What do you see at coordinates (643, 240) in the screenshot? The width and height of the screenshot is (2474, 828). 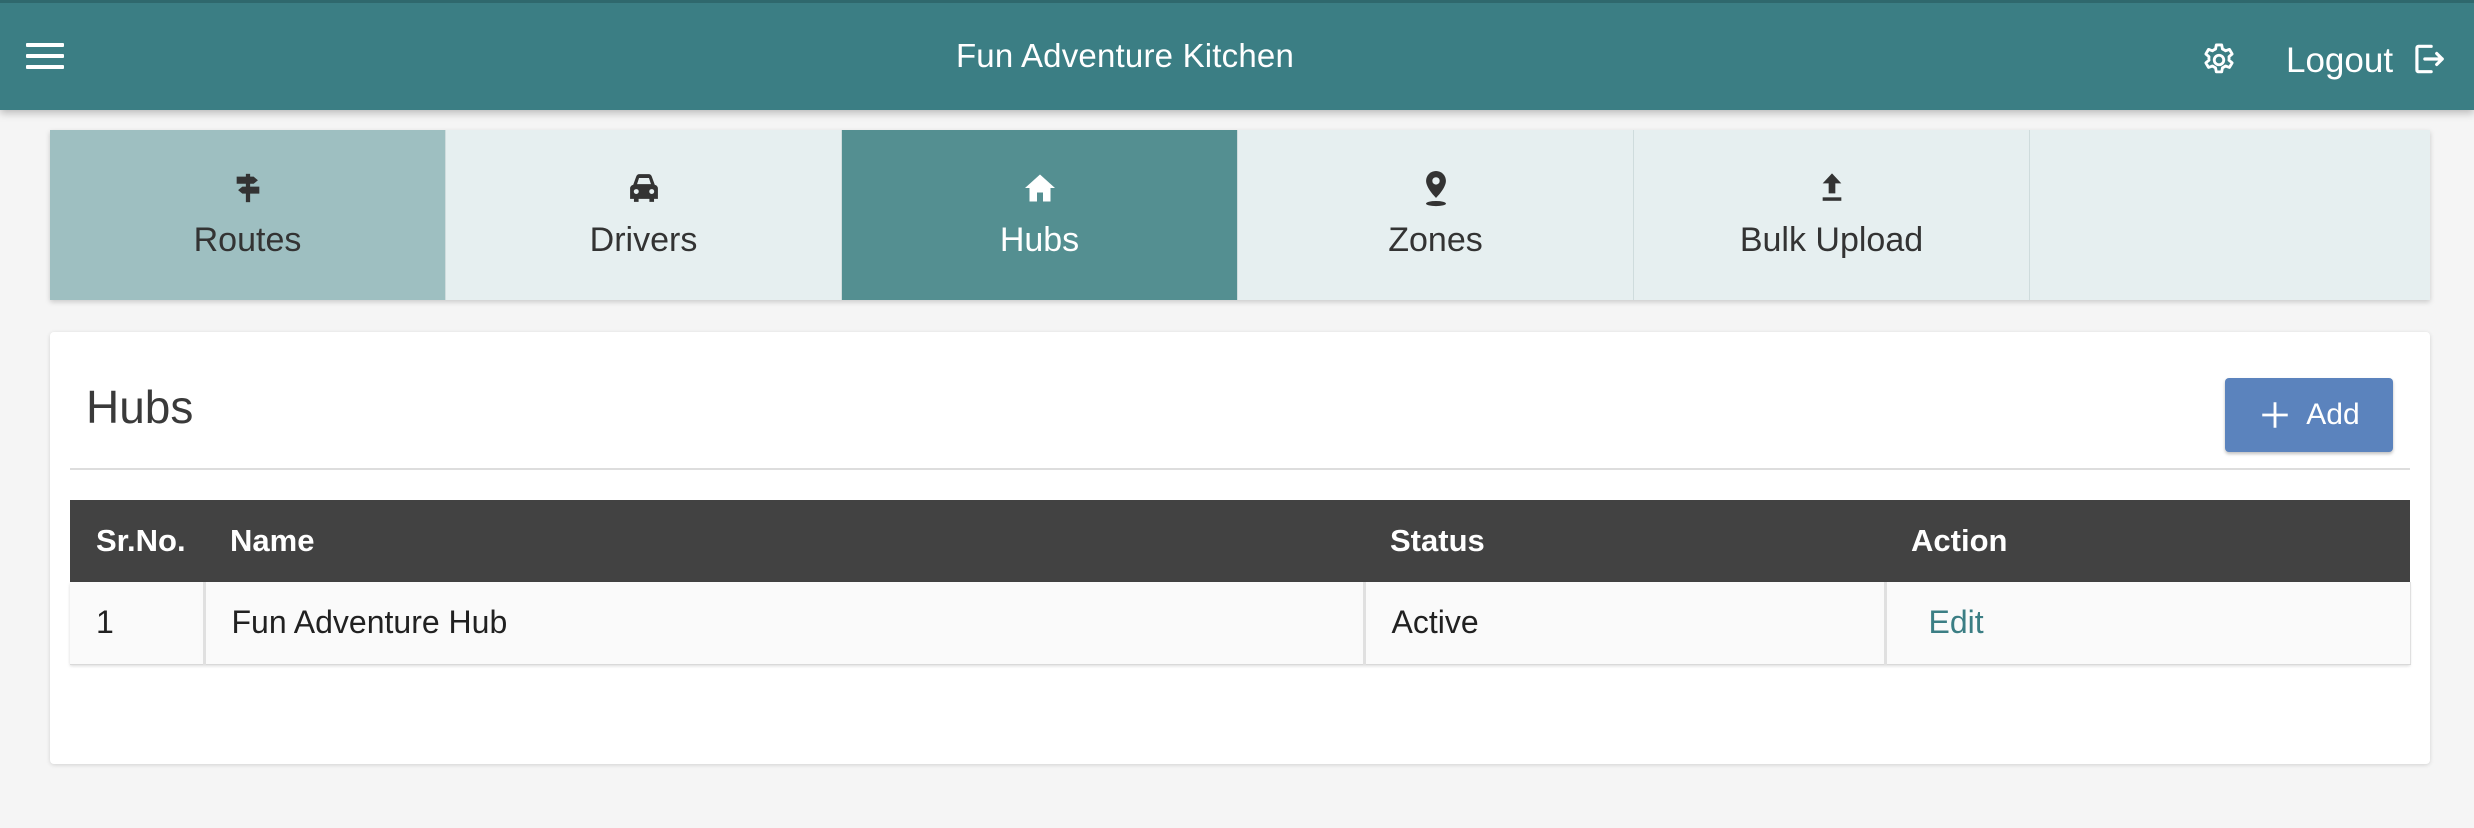 I see `tab-label-drivers: Drivers` at bounding box center [643, 240].